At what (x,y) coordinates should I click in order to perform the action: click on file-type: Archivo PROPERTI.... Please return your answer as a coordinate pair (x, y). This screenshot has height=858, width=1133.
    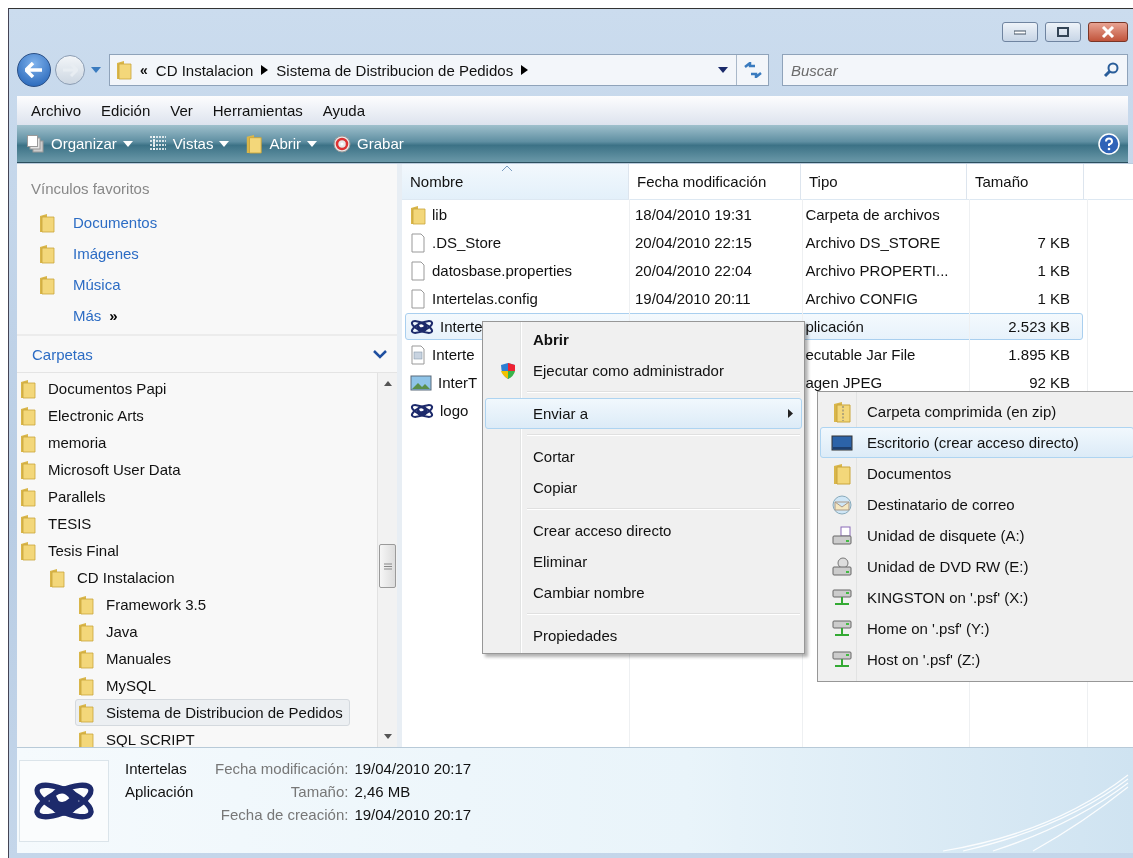
    Looking at the image, I should click on (877, 270).